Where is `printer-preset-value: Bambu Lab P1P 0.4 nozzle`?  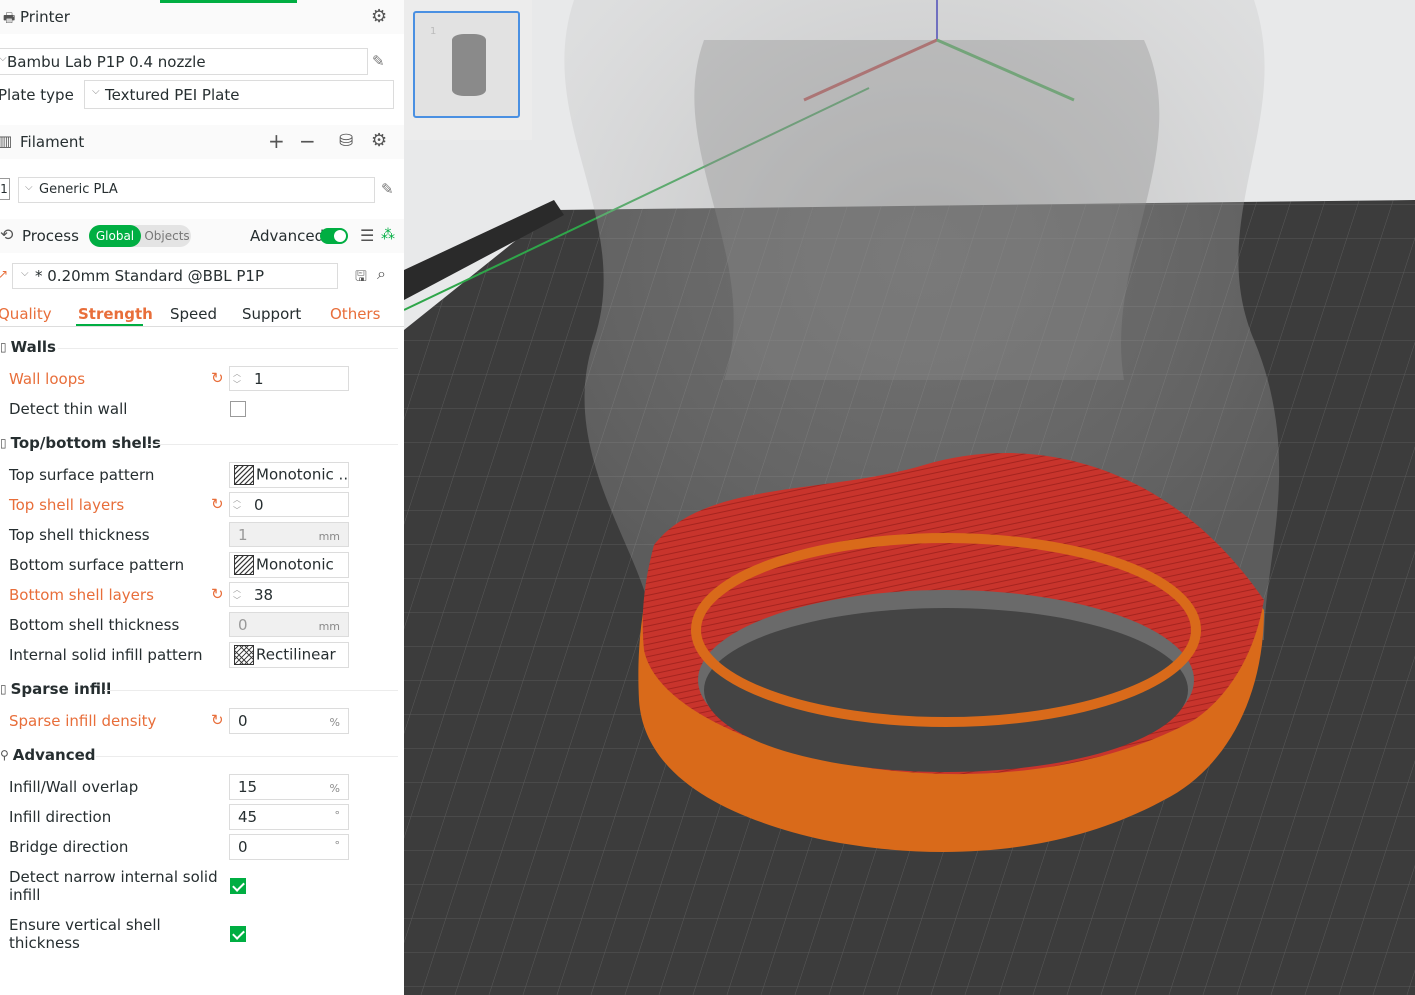
printer-preset-value: Bambu Lab P1P 0.4 nozzle is located at coordinates (106, 62).